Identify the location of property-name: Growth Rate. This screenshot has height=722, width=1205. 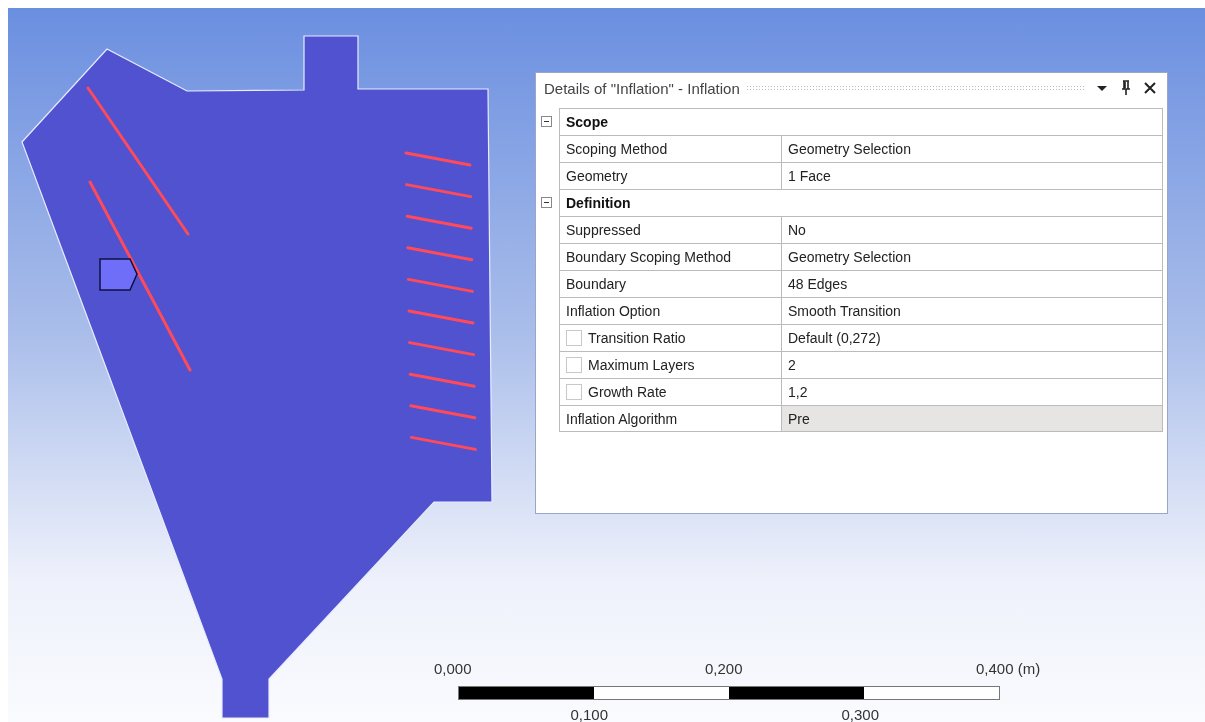
(670, 391).